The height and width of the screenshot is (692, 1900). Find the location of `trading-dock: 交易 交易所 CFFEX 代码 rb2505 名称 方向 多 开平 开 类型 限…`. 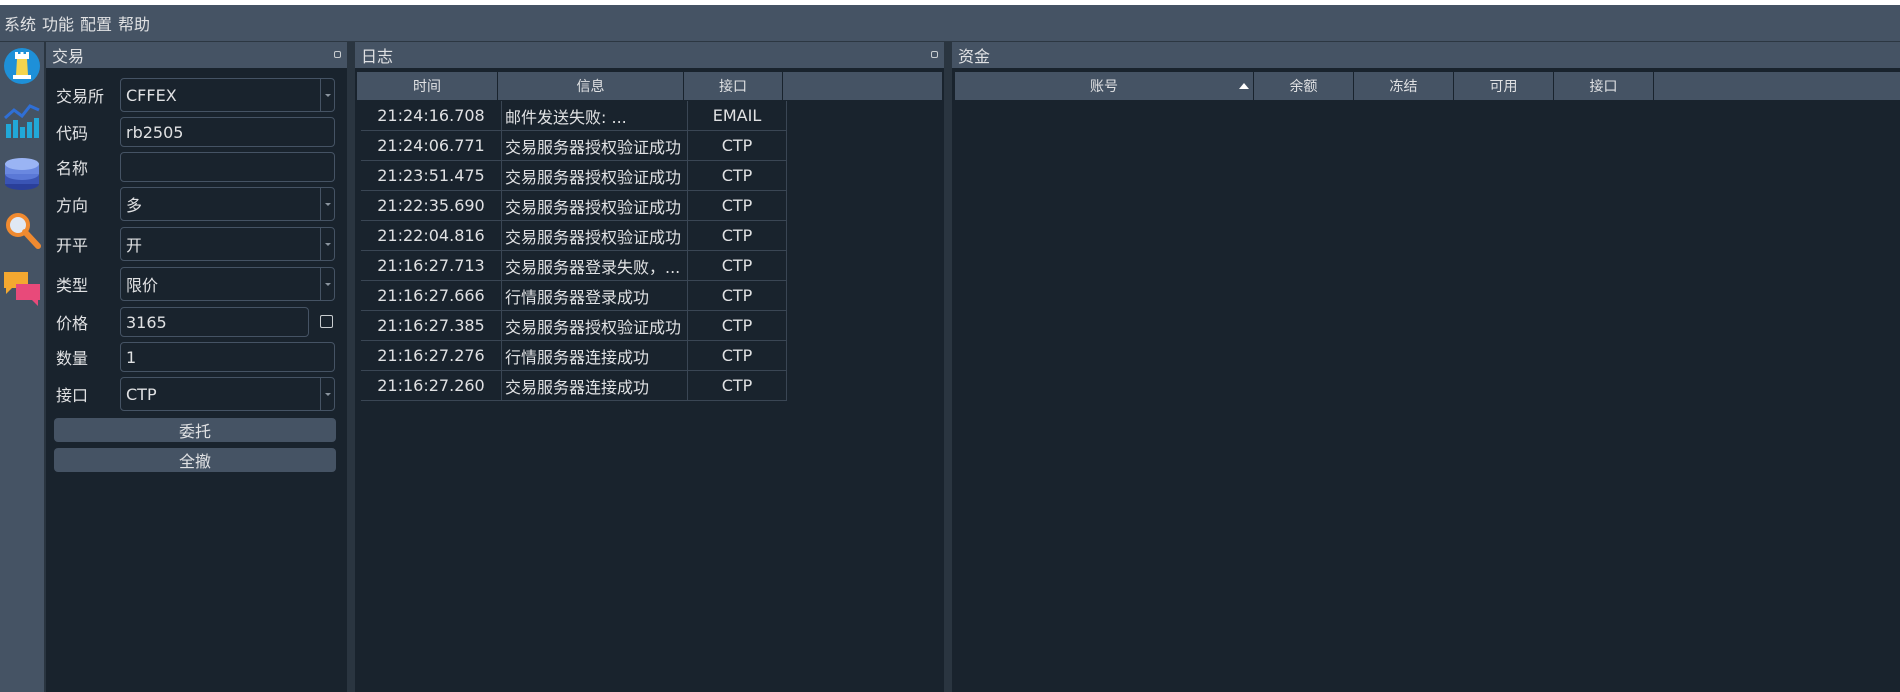

trading-dock: 交易 交易所 CFFEX 代码 rb2505 名称 方向 多 开平 开 类型 限… is located at coordinates (196, 367).